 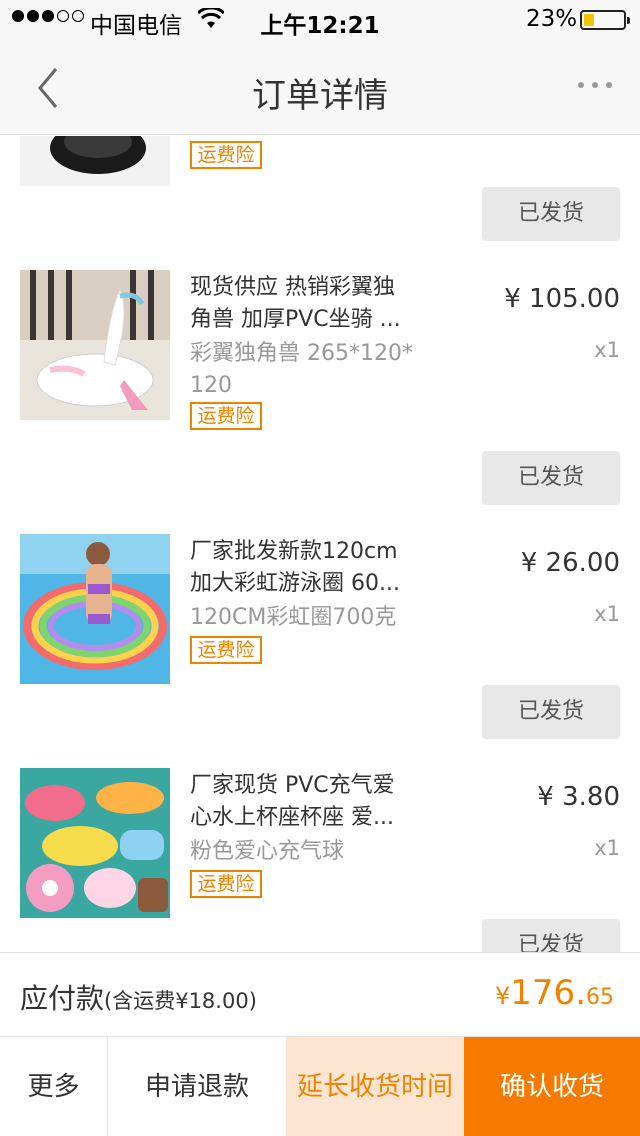 What do you see at coordinates (320, 20) in the screenshot?
I see `status-bar: 中国电信 上午12:21 23%` at bounding box center [320, 20].